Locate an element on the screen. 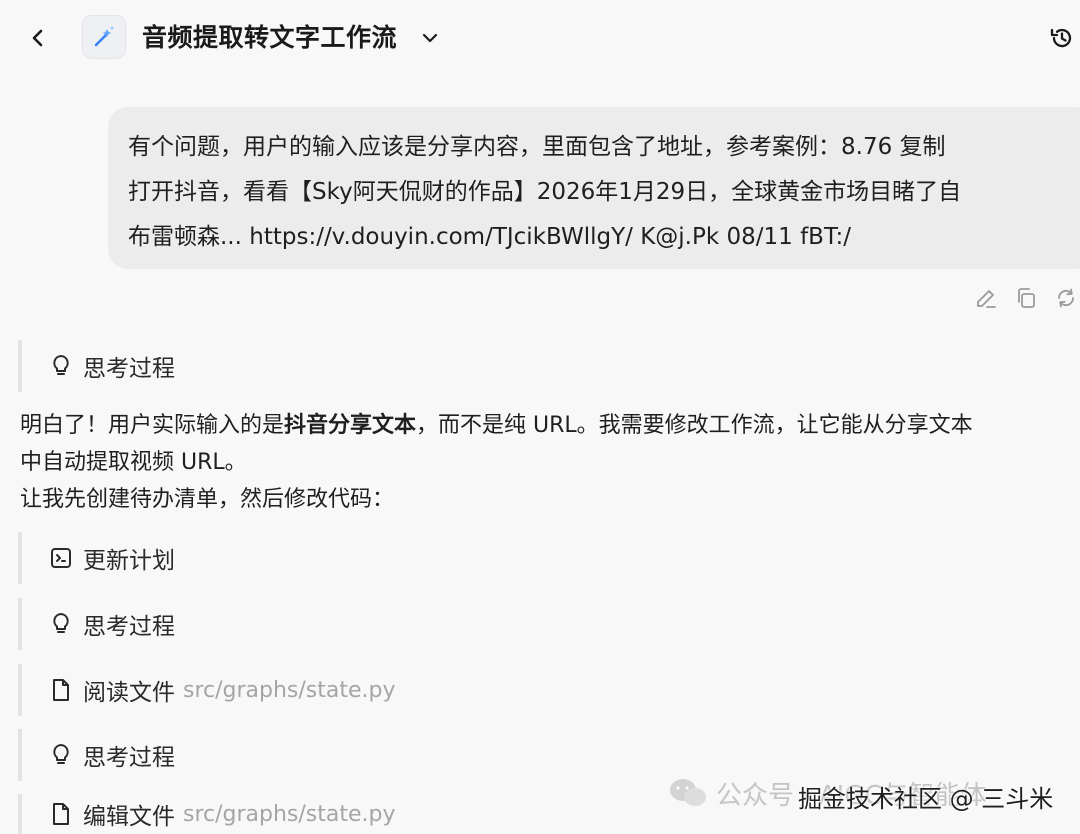 The width and height of the screenshot is (1080, 834). chevron-down-icon is located at coordinates (430, 38).